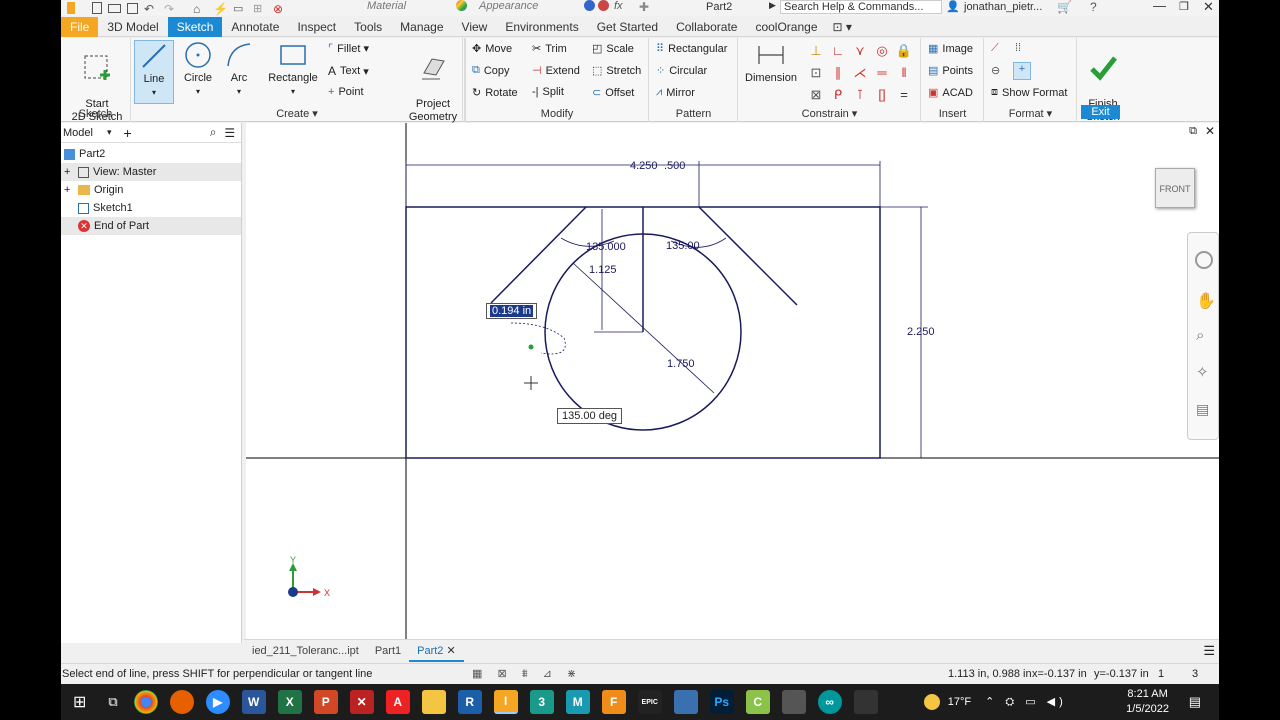 This screenshot has width=1280, height=720. I want to click on clear-appearance-icon, so click(589, 5).